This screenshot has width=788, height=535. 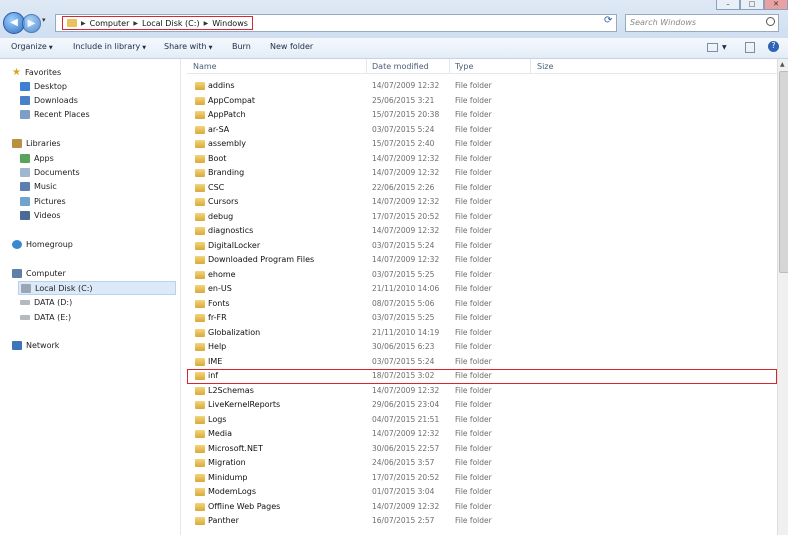 I want to click on table-row: Microsoft.NET 30/06/2015 22:57 File folder, so click(x=482, y=449).